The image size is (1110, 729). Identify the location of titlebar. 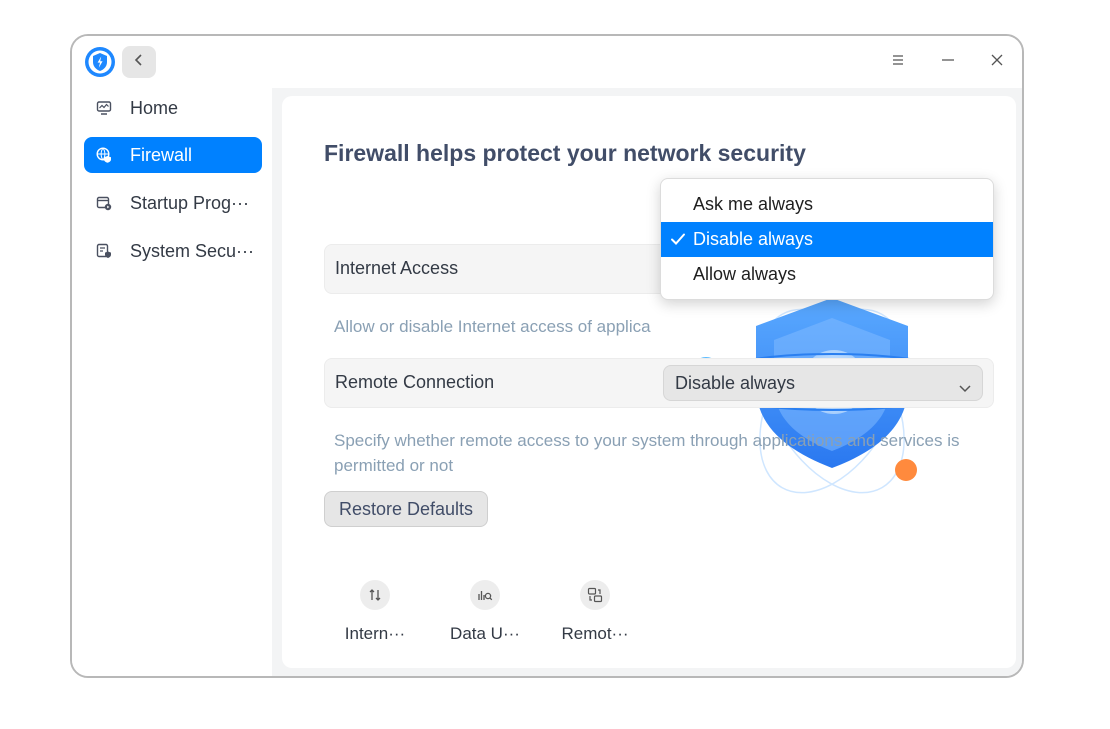
(547, 62).